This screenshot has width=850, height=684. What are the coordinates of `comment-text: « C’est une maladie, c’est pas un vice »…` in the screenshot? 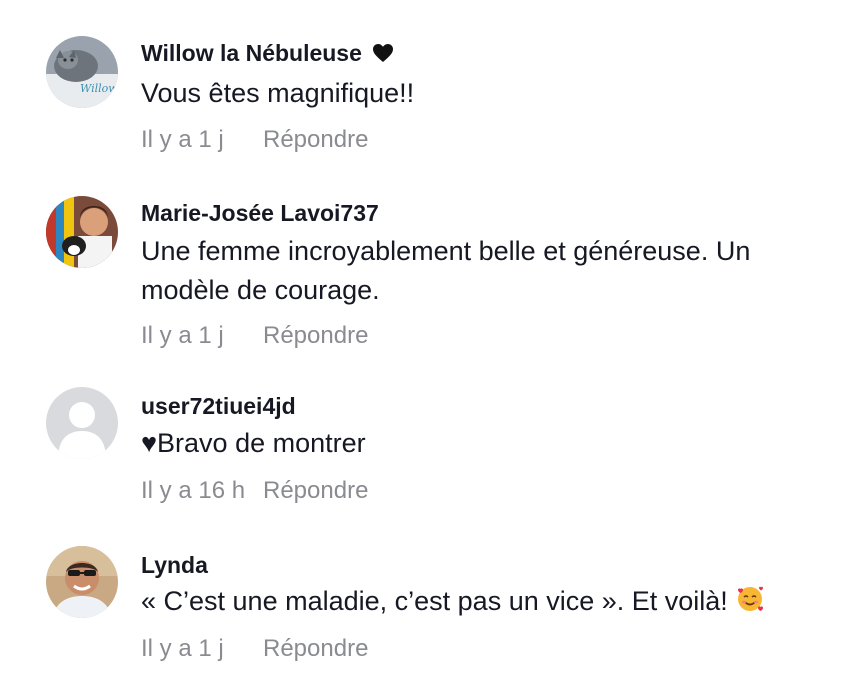 It's located at (486, 601).